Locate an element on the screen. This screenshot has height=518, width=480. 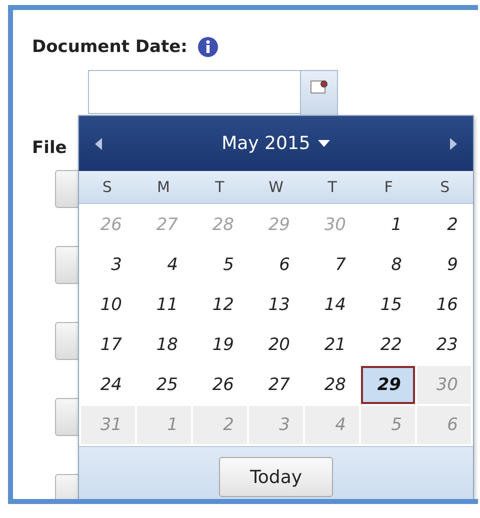
previous-month-button is located at coordinates (99, 144).